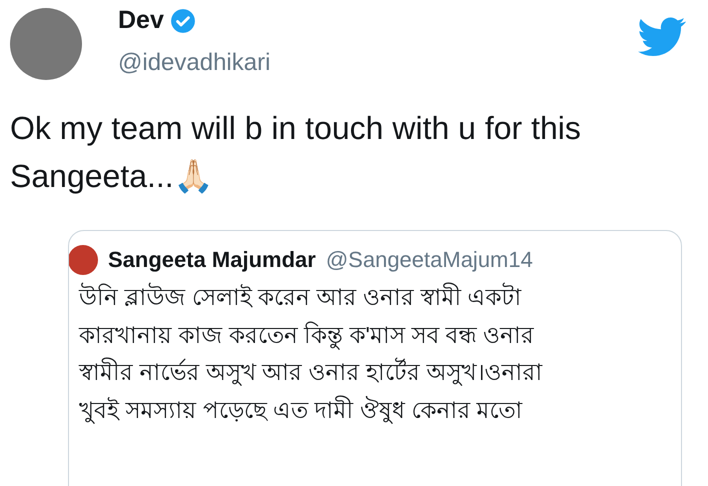 This screenshot has width=708, height=486. I want to click on quoted-author-name: Sangeeta Majumdar, so click(212, 260).